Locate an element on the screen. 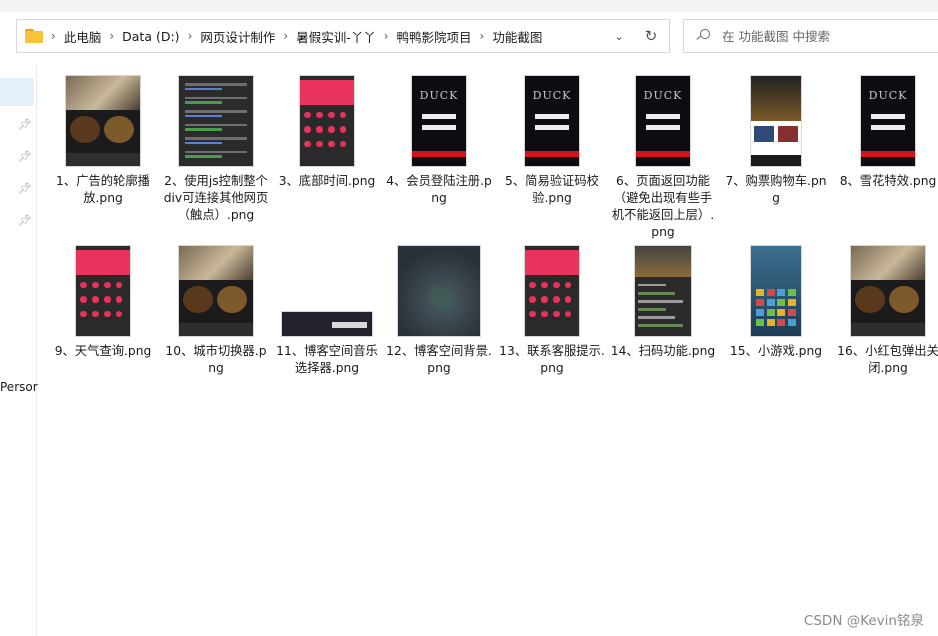 The height and width of the screenshot is (636, 938). file-name-label: 1、广告的轮廓播放.png is located at coordinates (103, 190).